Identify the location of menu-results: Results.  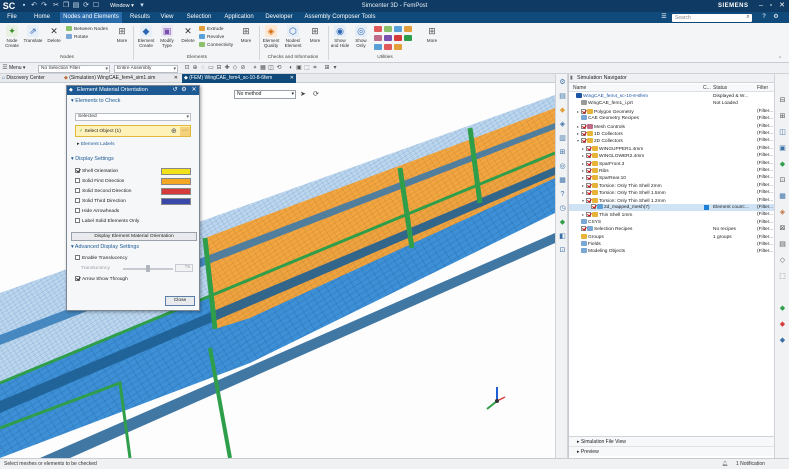
(140, 17).